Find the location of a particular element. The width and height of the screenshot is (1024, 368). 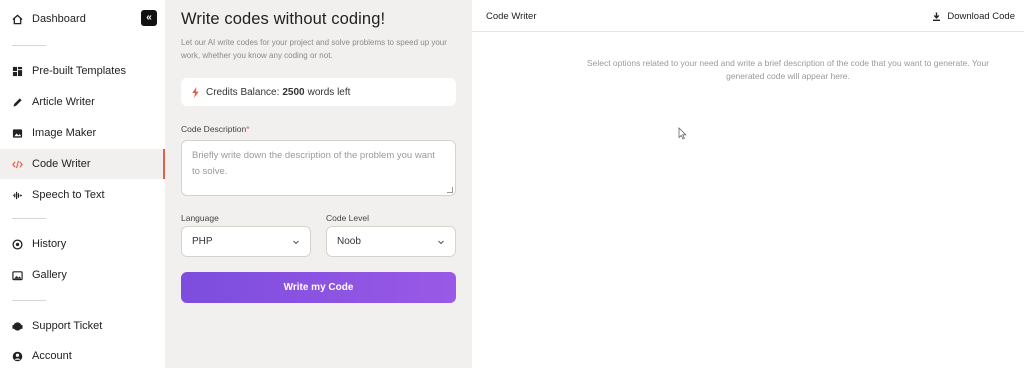

sidebar-item-support-ticket: Support Ticket is located at coordinates (82, 326).